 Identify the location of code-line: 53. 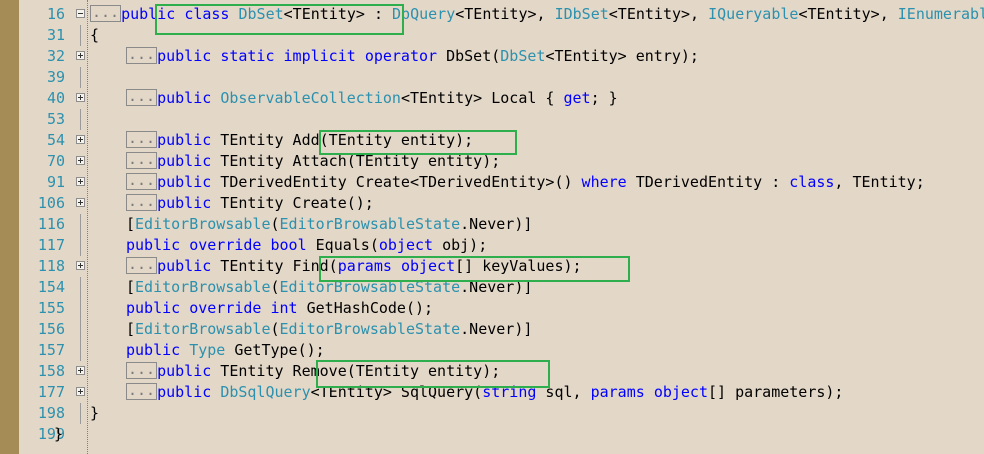
(501, 119).